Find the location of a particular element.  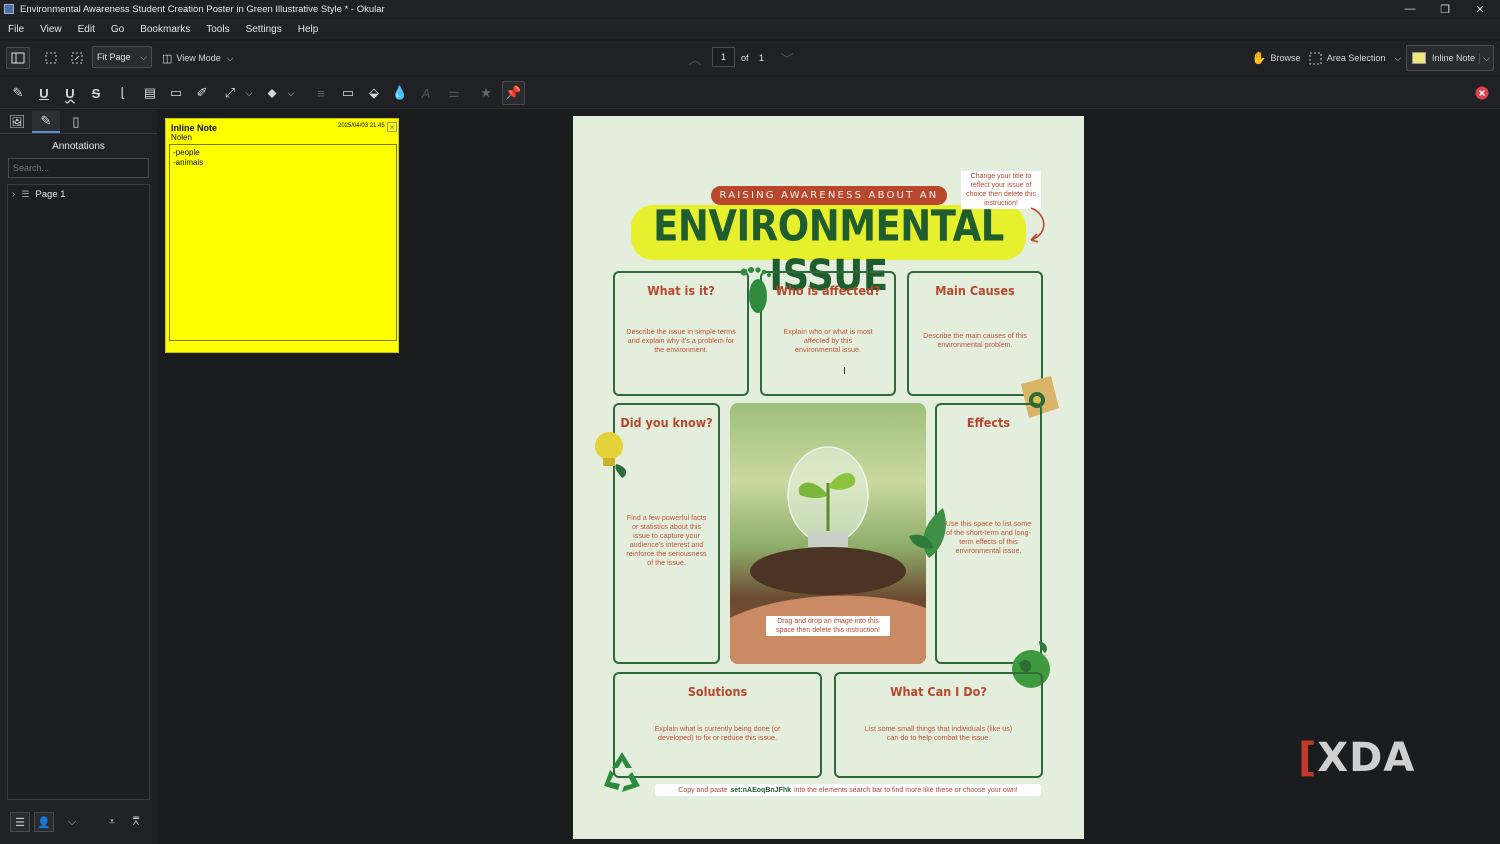

line-width-icon: ≡ is located at coordinates (321, 93).